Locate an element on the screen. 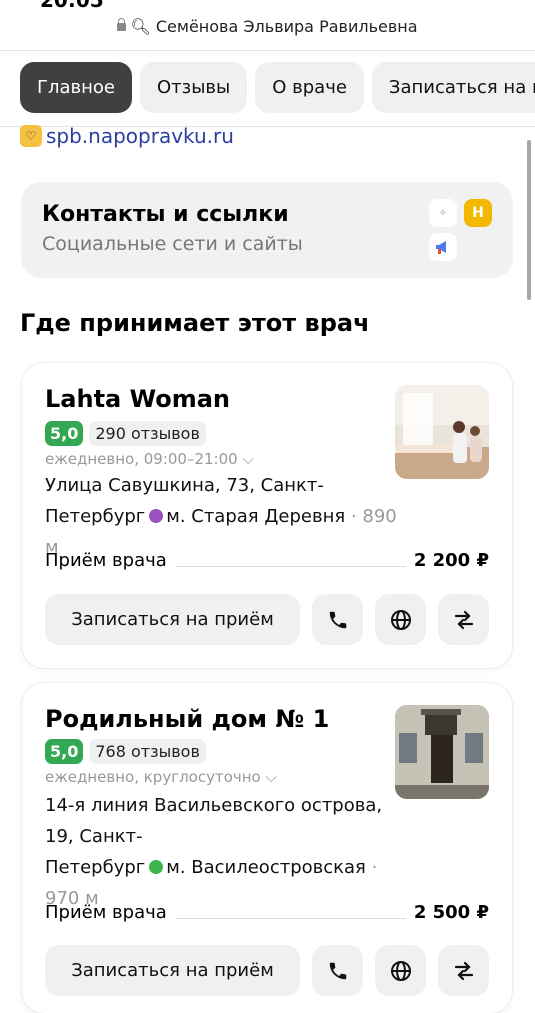  price-value: 2 200 ₽ is located at coordinates (451, 560).